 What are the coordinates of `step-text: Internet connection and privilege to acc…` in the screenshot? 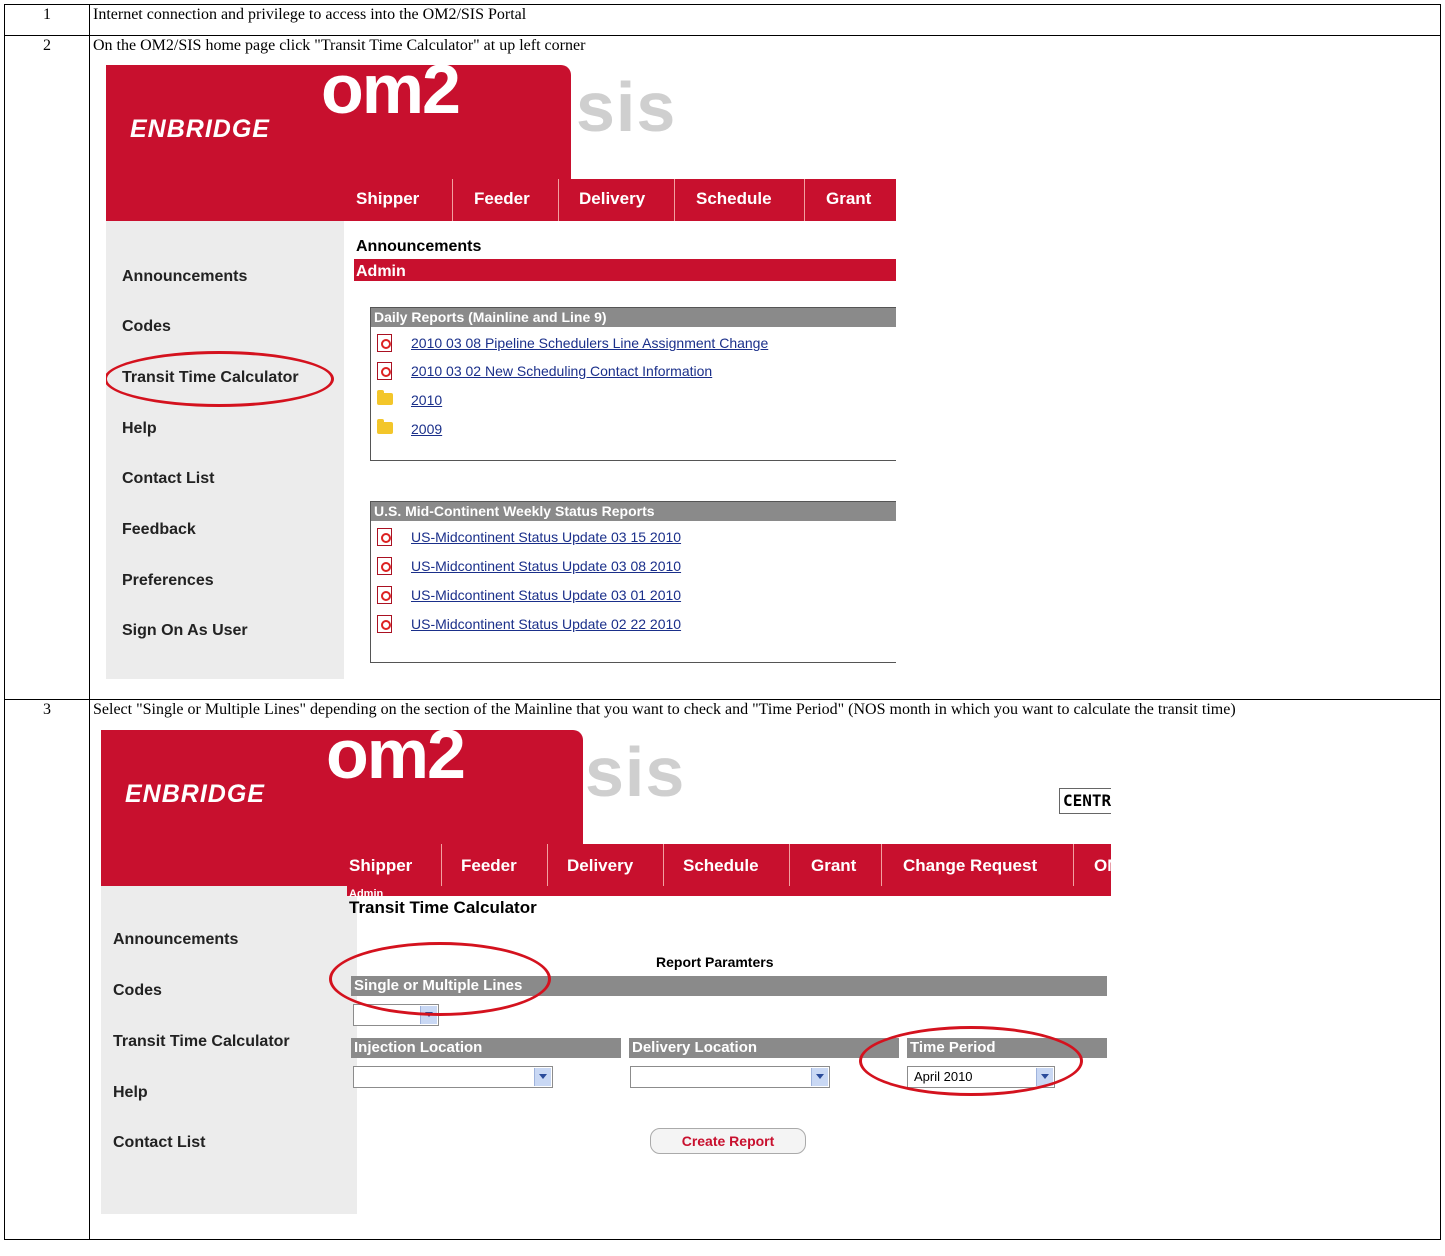 It's located at (310, 14).